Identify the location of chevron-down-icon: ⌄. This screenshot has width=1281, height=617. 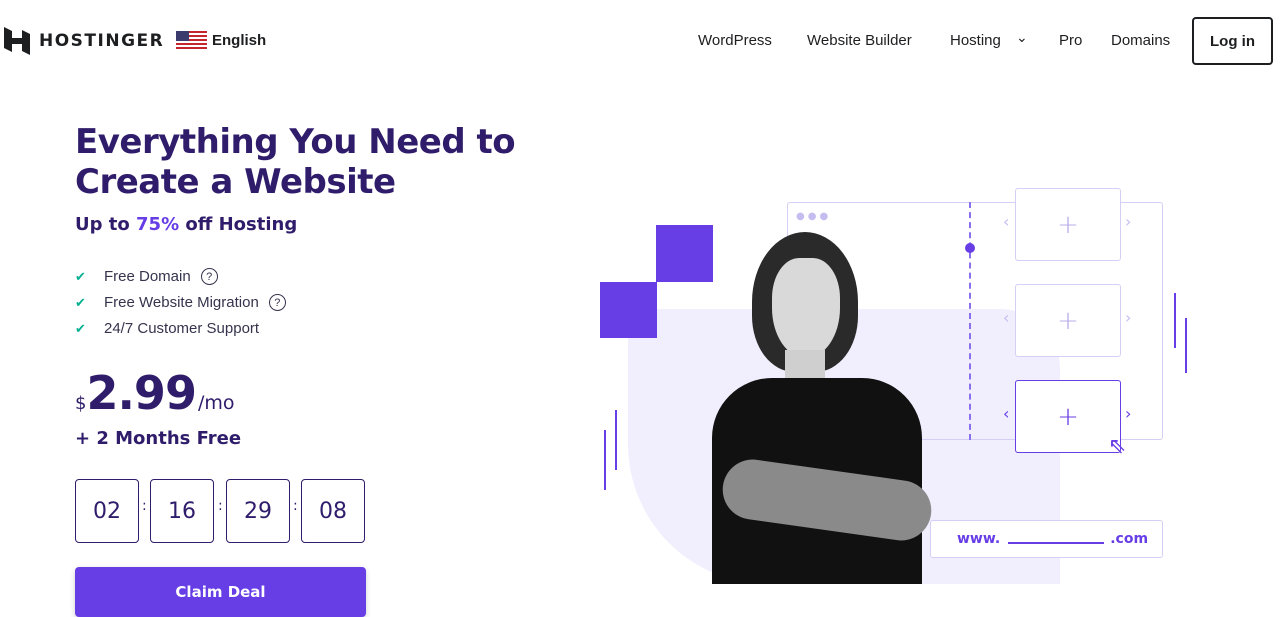
(1022, 38).